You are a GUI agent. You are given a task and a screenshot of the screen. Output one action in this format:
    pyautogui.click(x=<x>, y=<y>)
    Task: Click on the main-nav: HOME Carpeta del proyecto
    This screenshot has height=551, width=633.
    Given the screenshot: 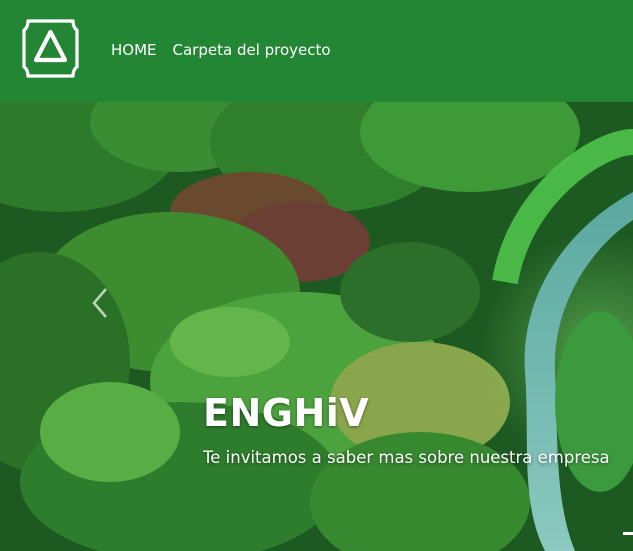 What is the action you would take?
    pyautogui.click(x=221, y=50)
    